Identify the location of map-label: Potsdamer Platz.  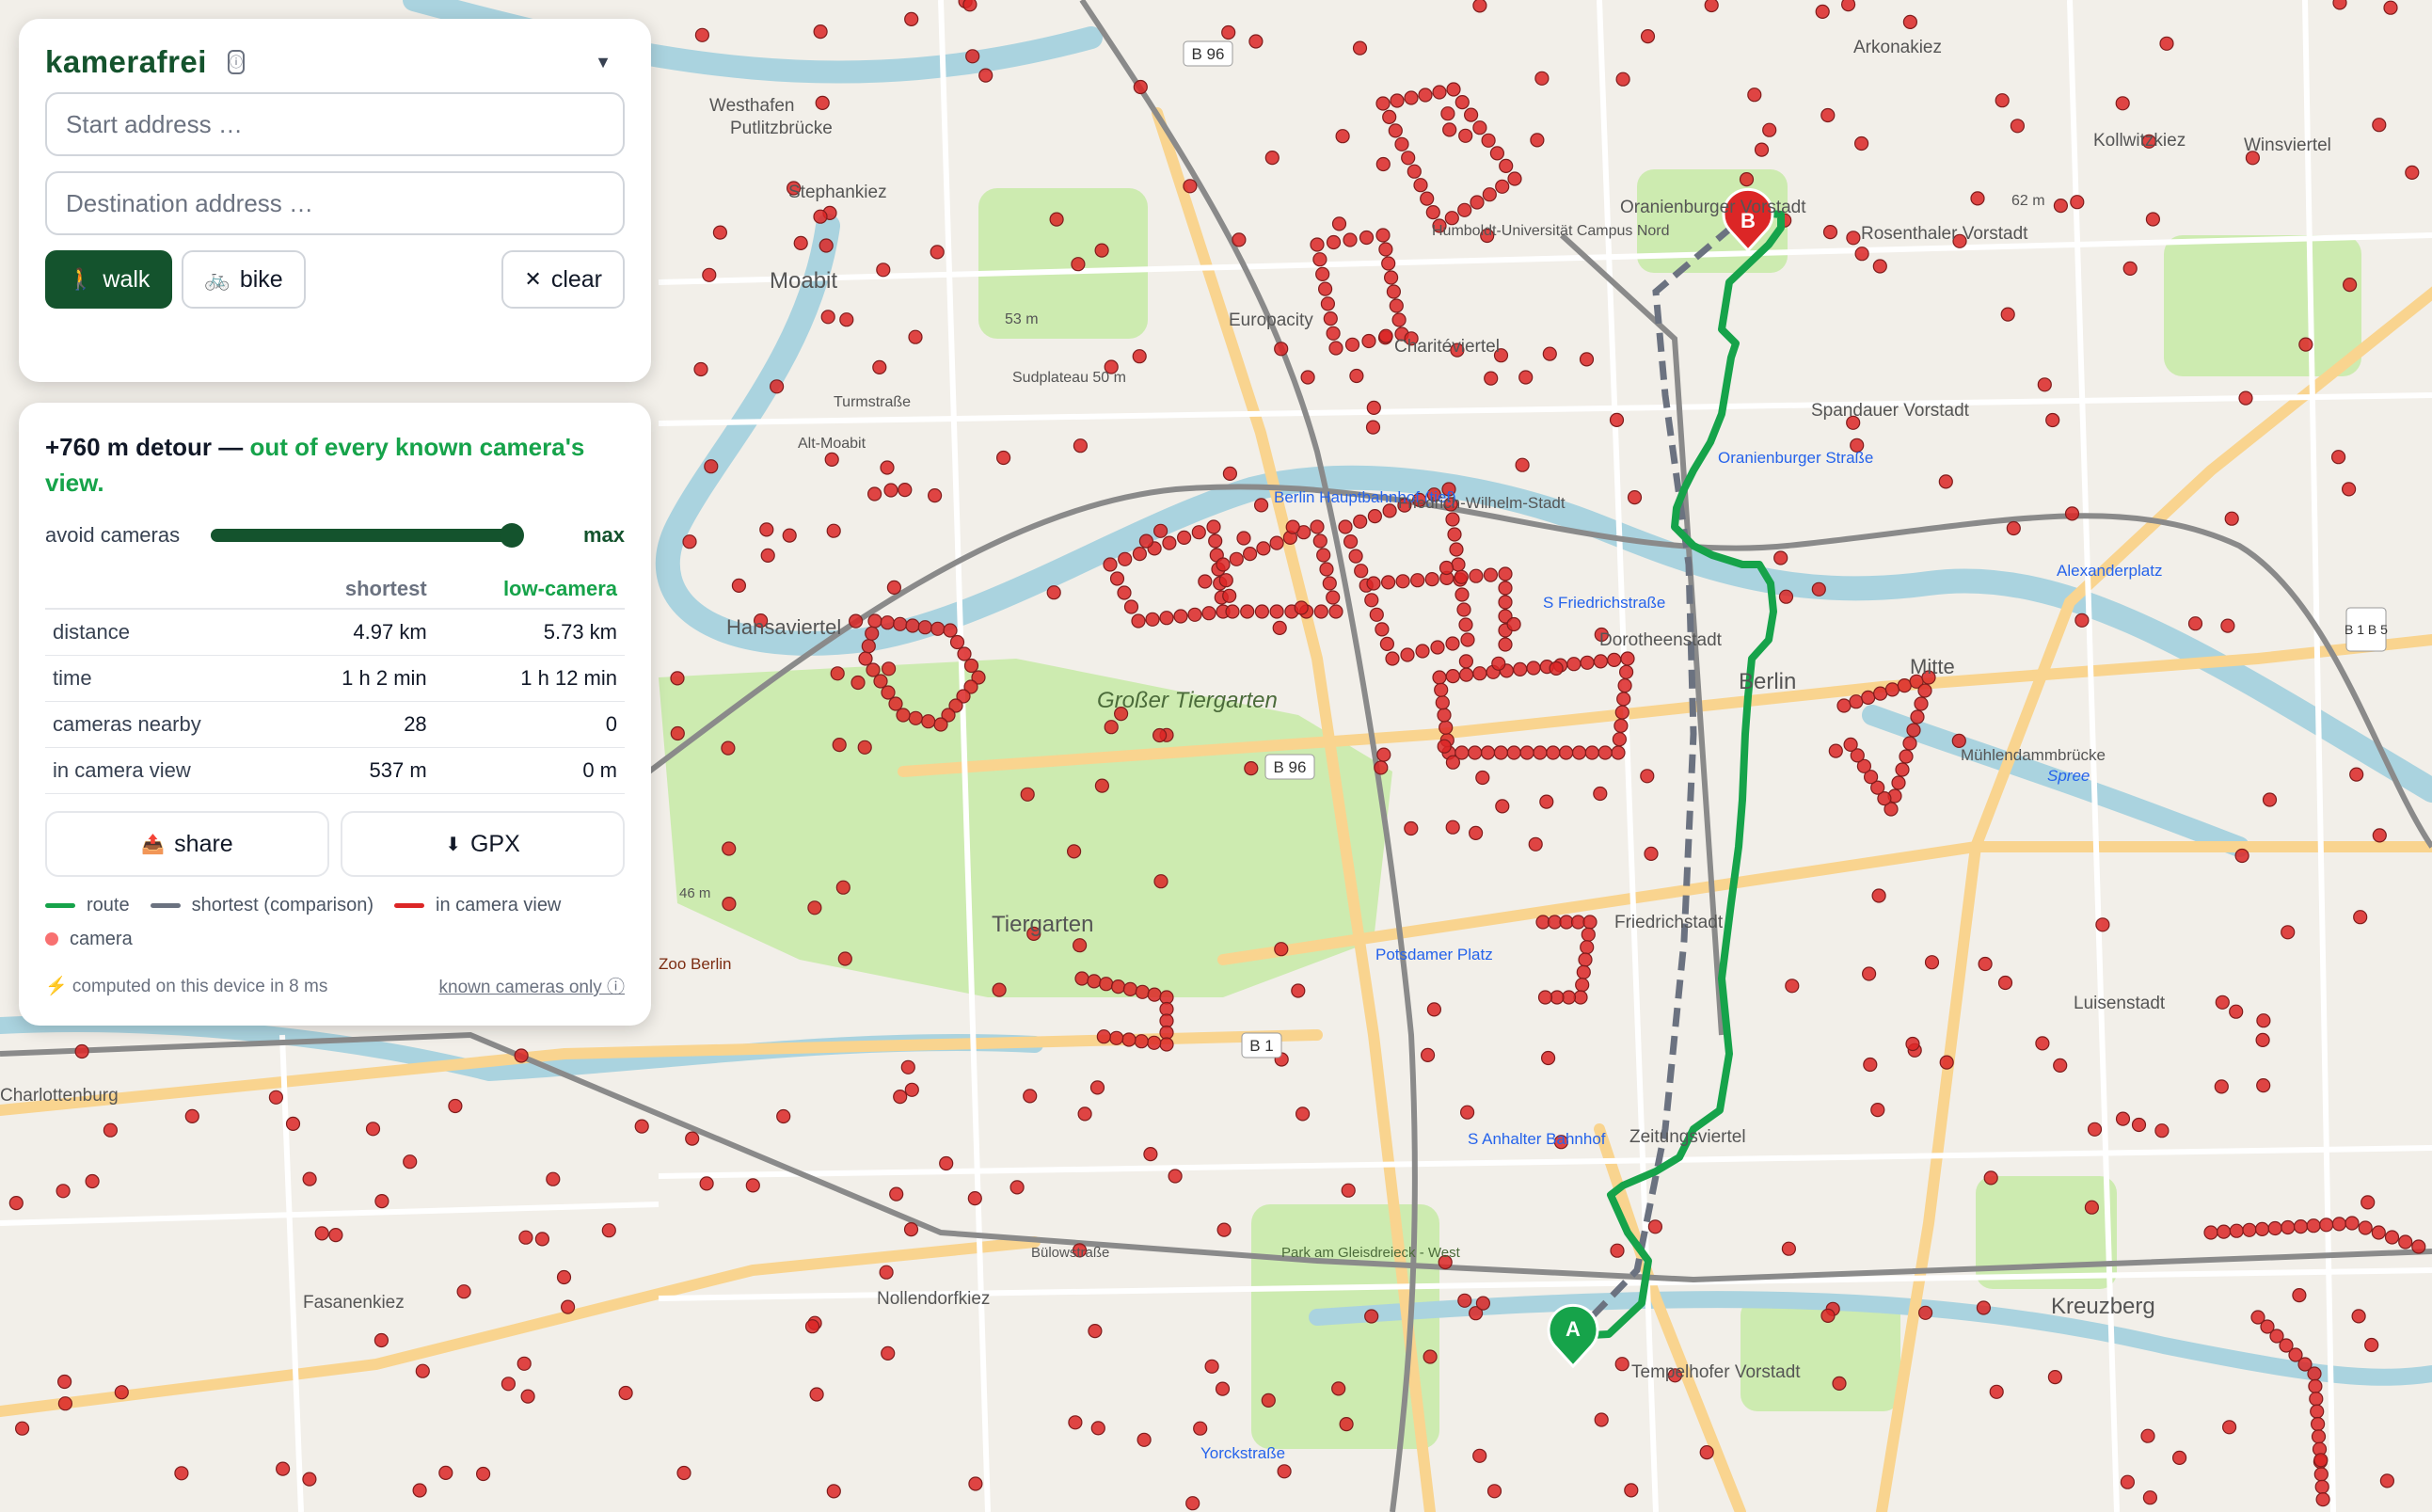
(1434, 955).